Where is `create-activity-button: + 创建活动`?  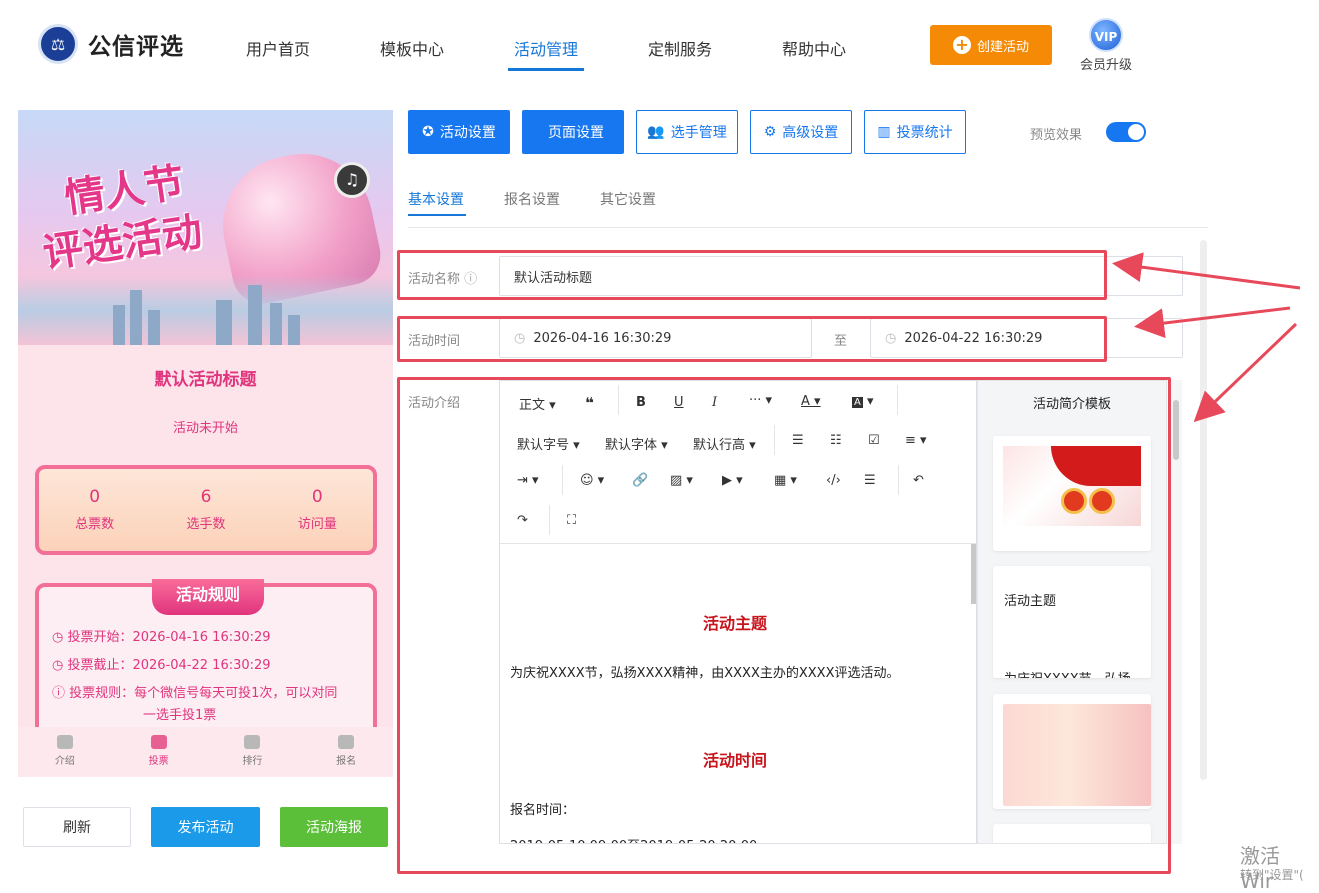
create-activity-button: + 创建活动 is located at coordinates (991, 45).